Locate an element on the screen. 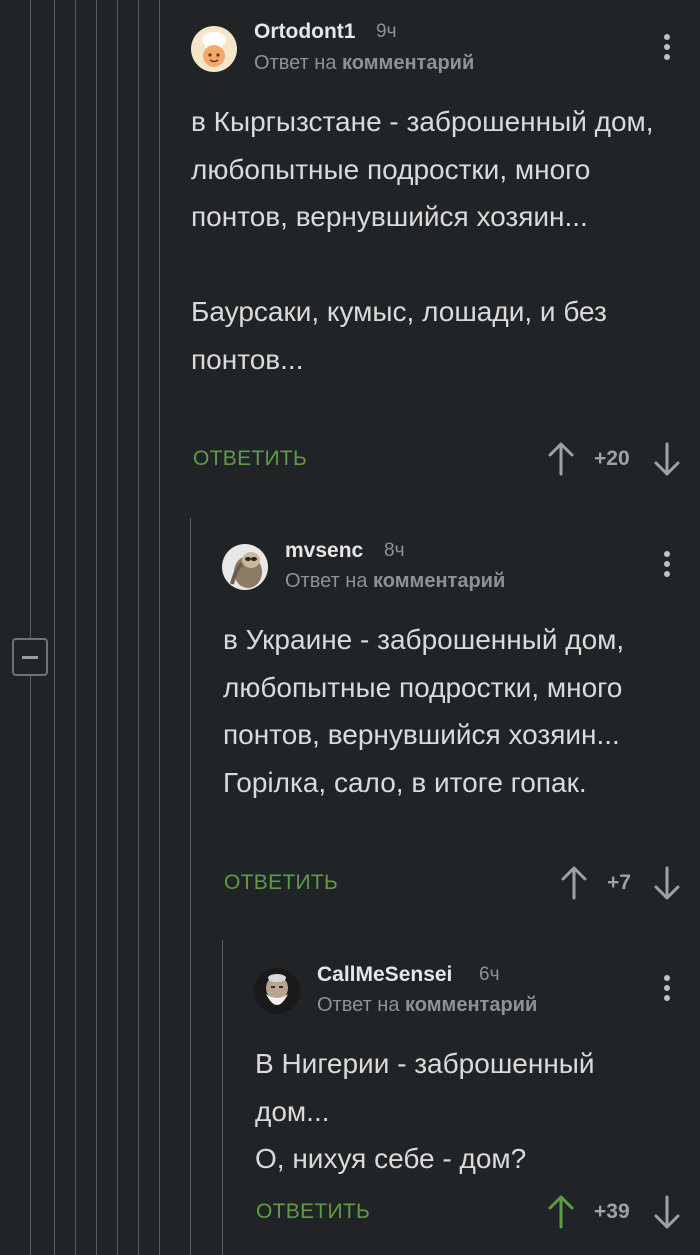 The image size is (700, 1255). collapse-thread-button is located at coordinates (30, 657).